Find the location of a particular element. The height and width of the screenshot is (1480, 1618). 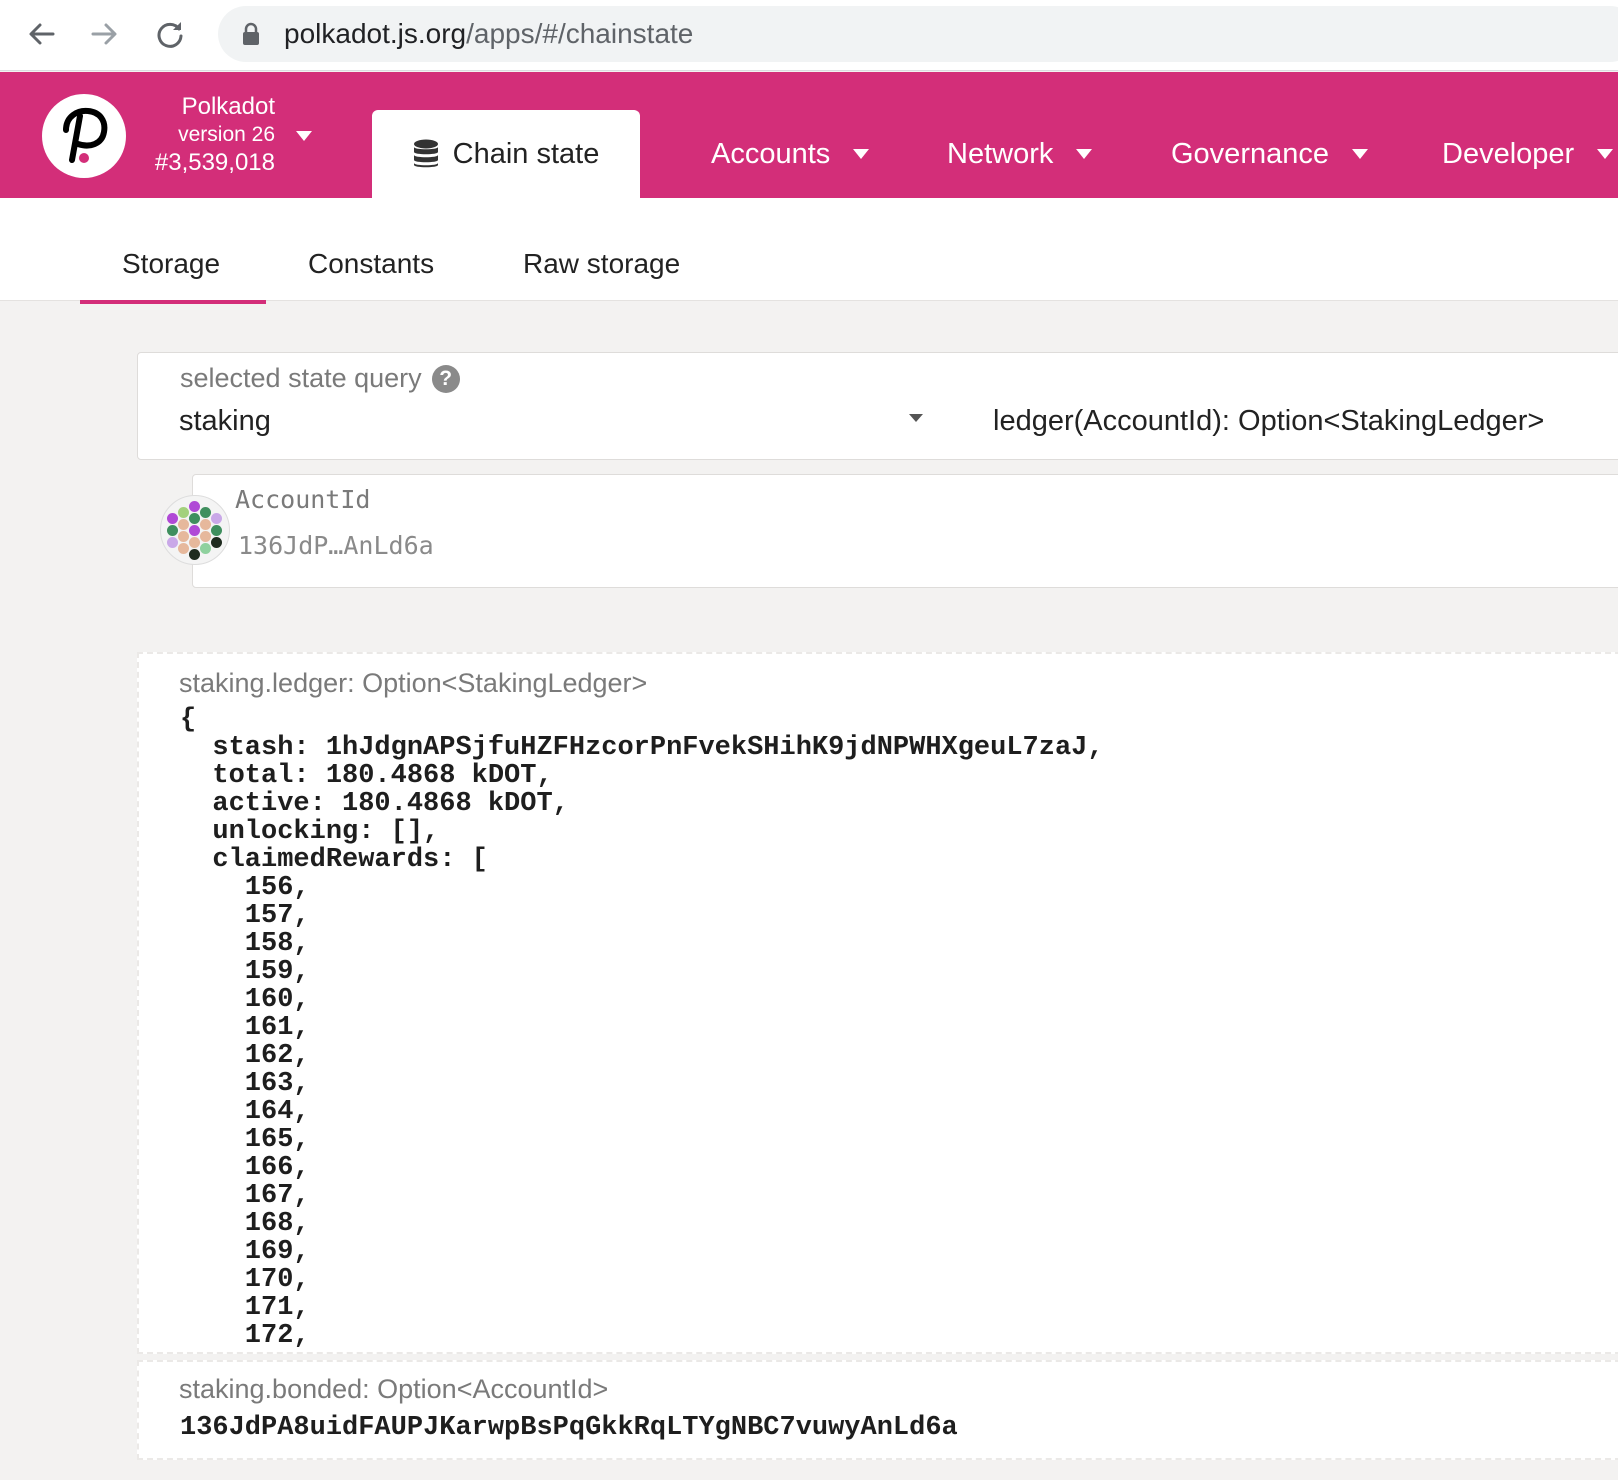

url-text: polkadot.js.org/apps/#/chainstate is located at coordinates (488, 34).